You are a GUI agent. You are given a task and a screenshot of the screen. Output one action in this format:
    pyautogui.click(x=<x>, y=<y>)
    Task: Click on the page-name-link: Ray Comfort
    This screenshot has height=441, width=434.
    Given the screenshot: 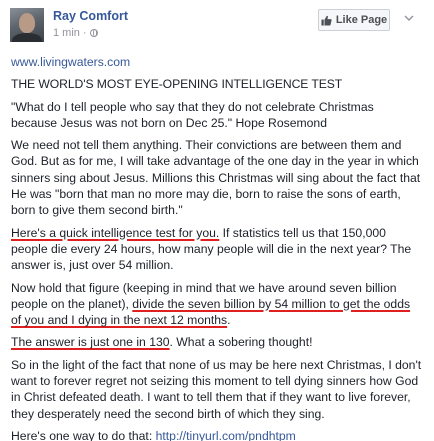 What is the action you would take?
    pyautogui.click(x=90, y=16)
    